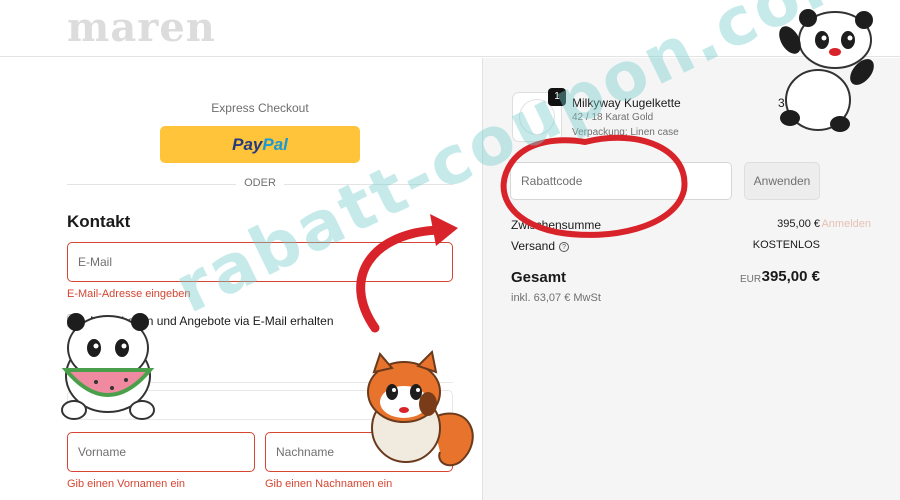 This screenshot has height=500, width=900. Describe the element at coordinates (161, 452) in the screenshot. I see `first-name-field: Vorname` at that location.